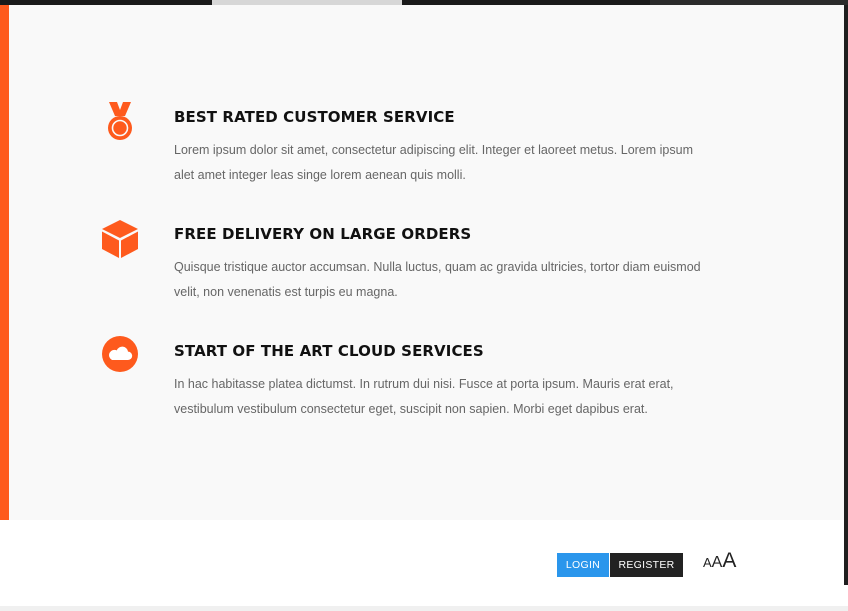  I want to click on bottom-divider, so click(424, 608).